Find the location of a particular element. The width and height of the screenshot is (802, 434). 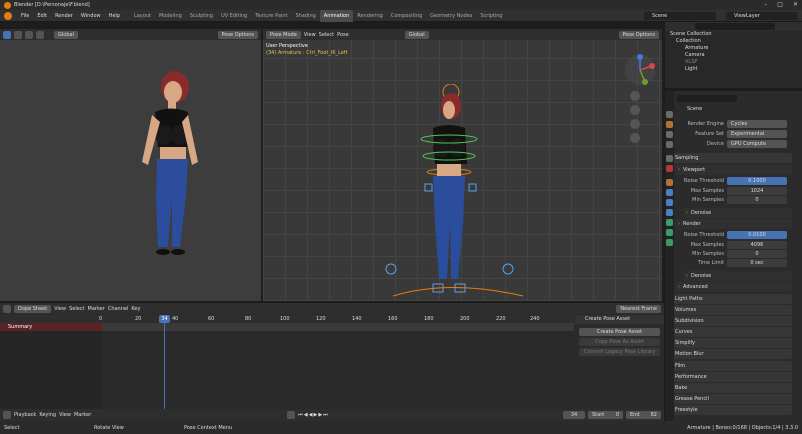

tab-rendering: Rendering is located at coordinates (370, 16).